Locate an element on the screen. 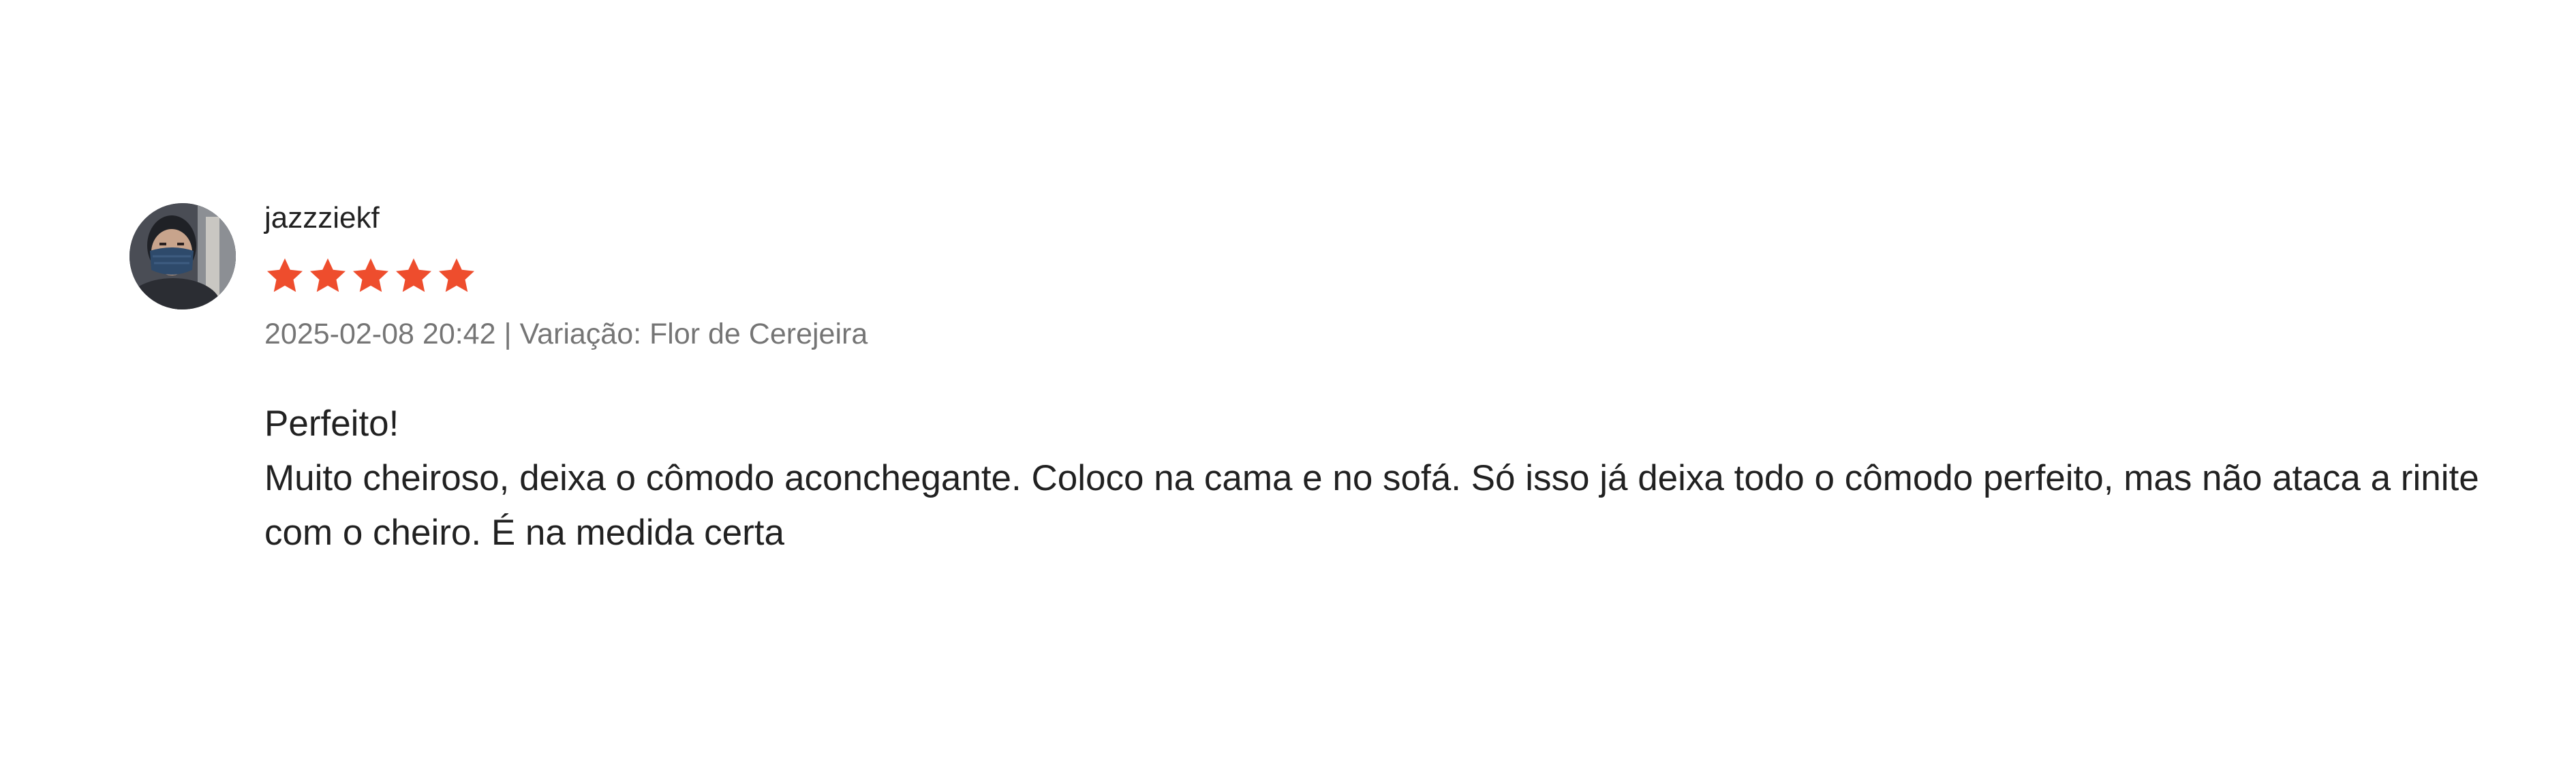 The width and height of the screenshot is (2576, 773). user-avatar is located at coordinates (182, 256).